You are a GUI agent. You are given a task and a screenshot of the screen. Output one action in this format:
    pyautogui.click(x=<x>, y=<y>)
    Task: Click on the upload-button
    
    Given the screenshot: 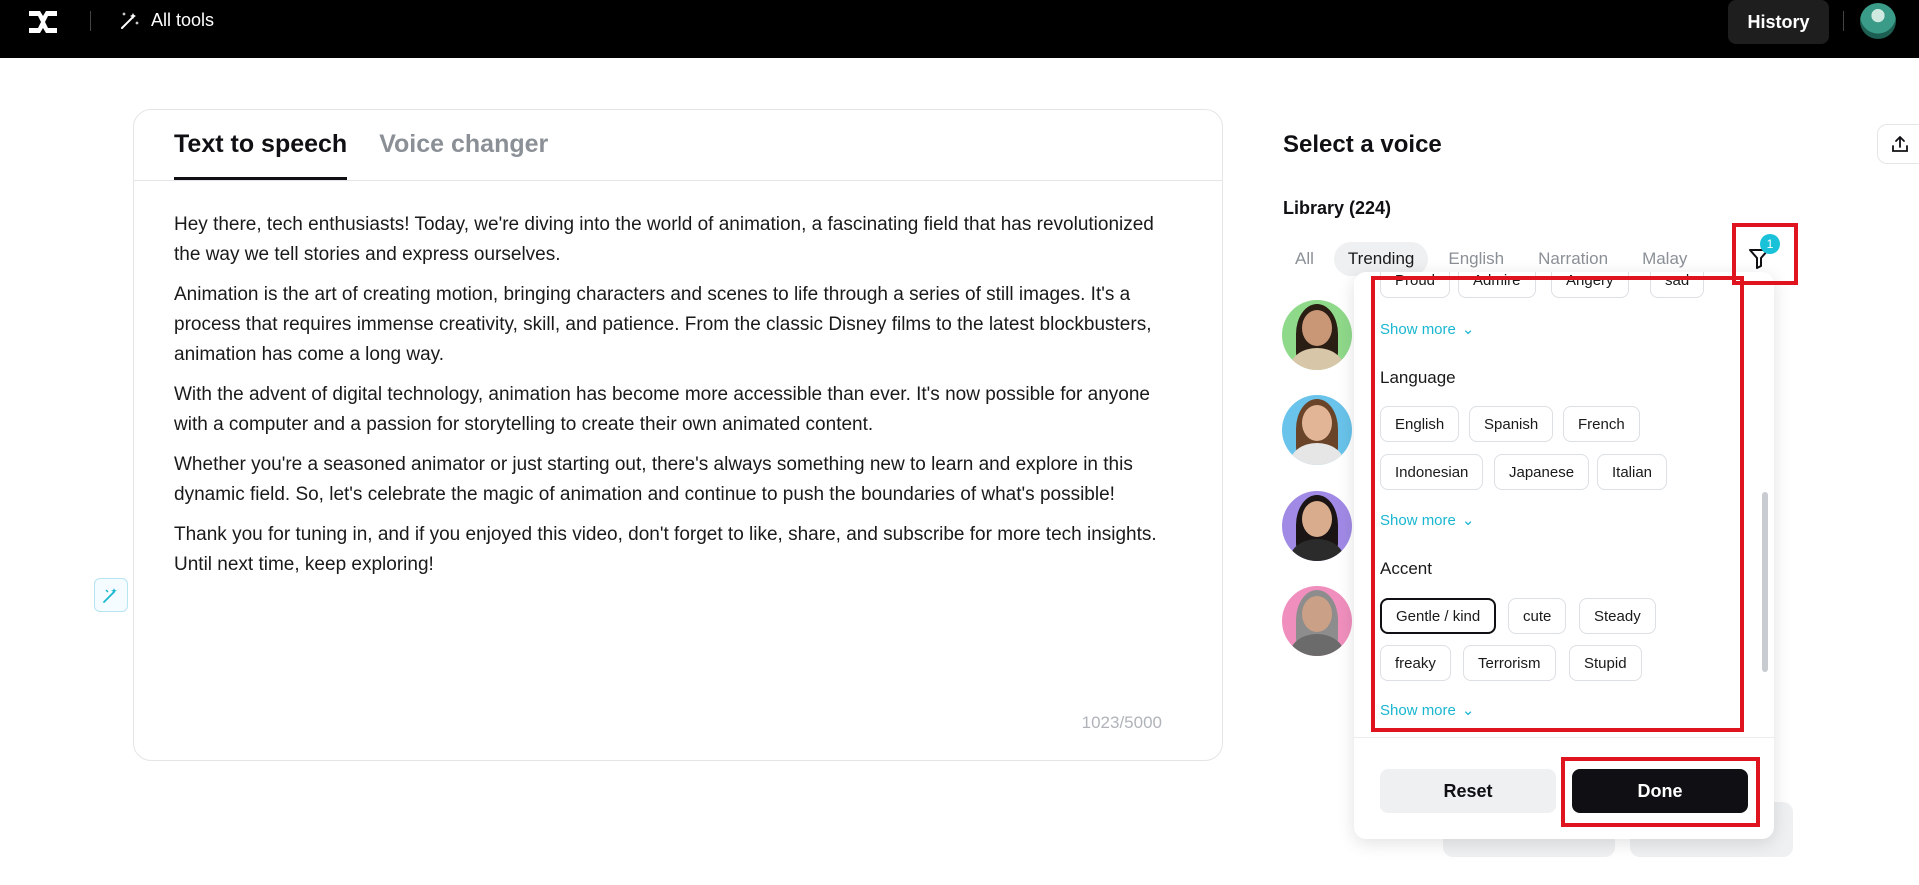 What is the action you would take?
    pyautogui.click(x=1898, y=144)
    